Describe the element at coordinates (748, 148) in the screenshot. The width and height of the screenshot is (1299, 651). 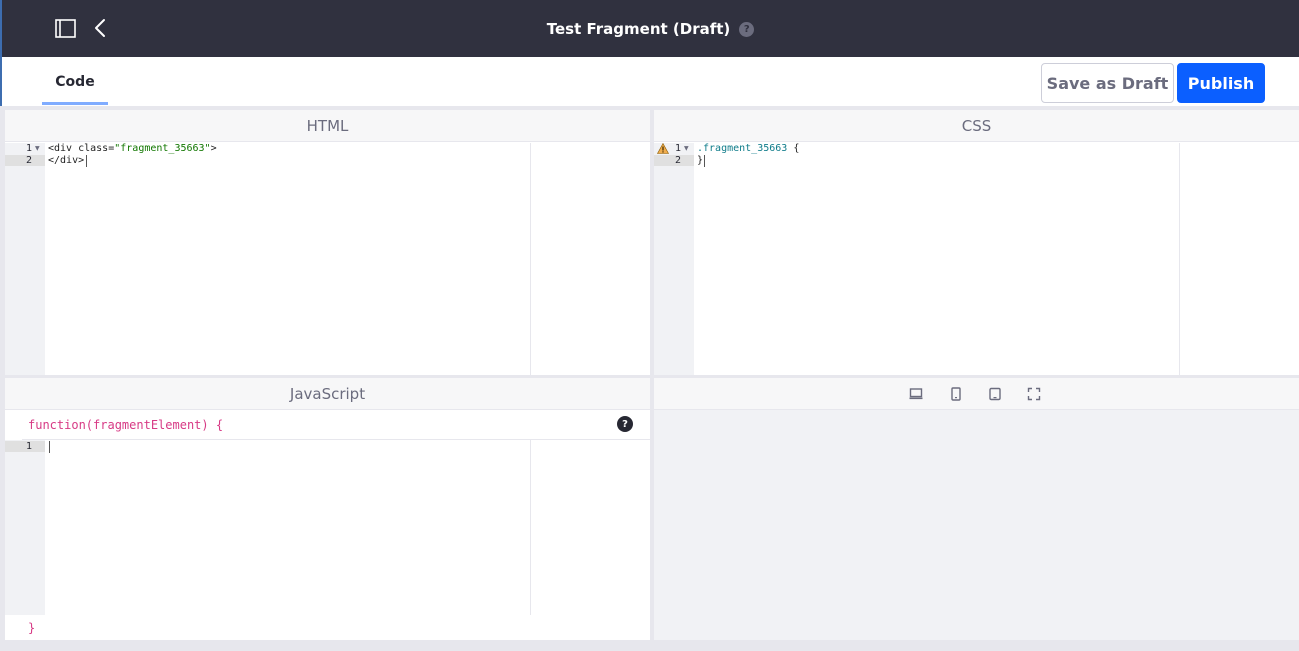
I see `css-code-line: .fragment_35663 {` at that location.